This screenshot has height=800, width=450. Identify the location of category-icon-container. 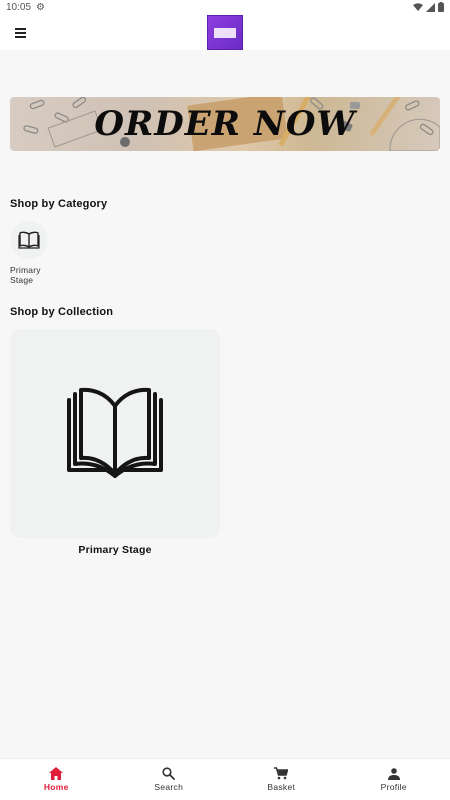
(29, 240).